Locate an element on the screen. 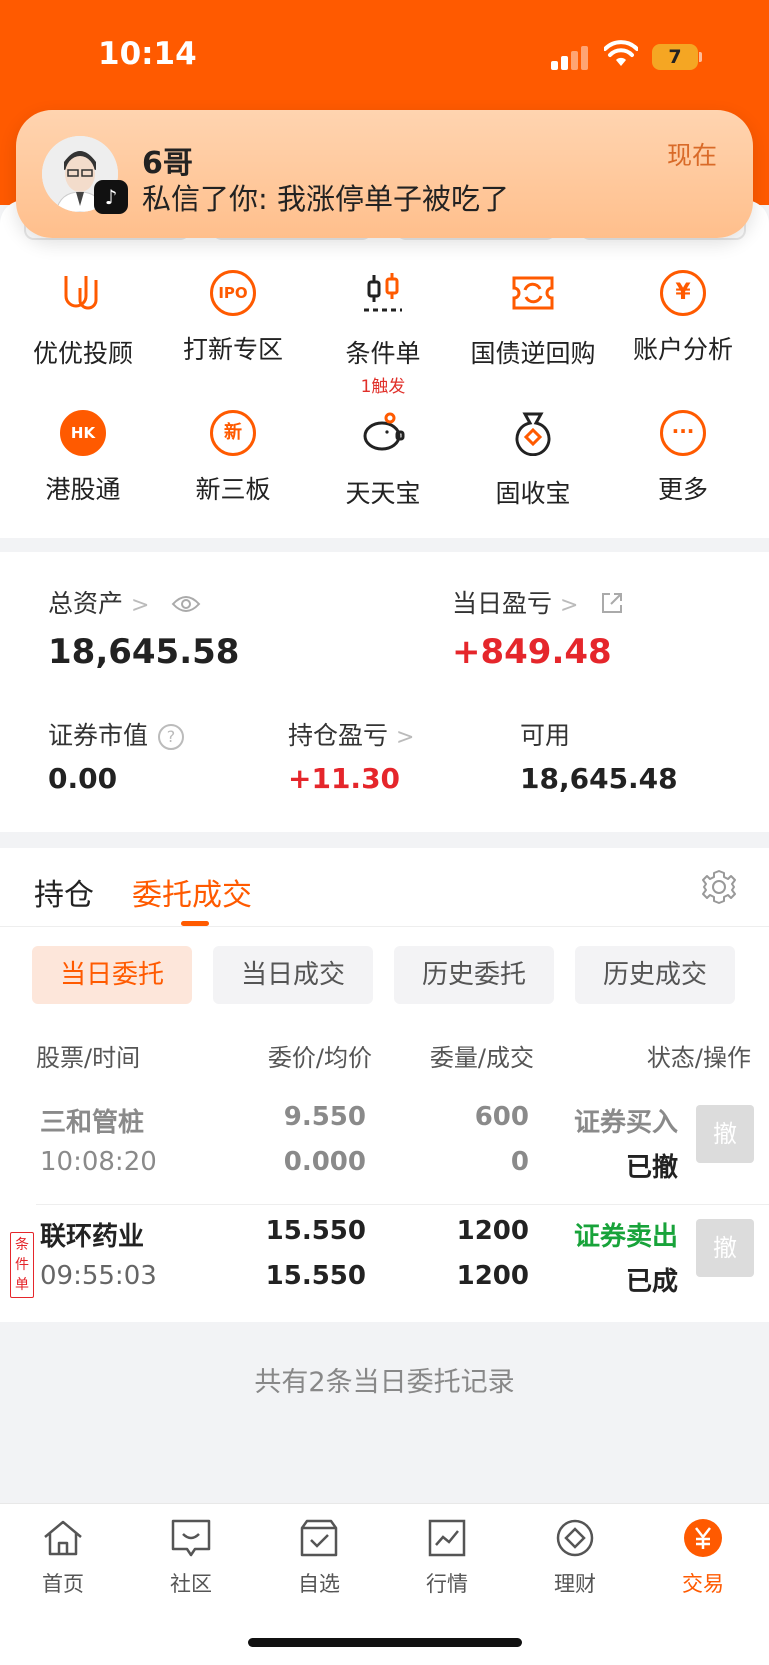 Image resolution: width=769 pixels, height=1665 pixels. shortcut-more: ··· 更多 is located at coordinates (683, 458).